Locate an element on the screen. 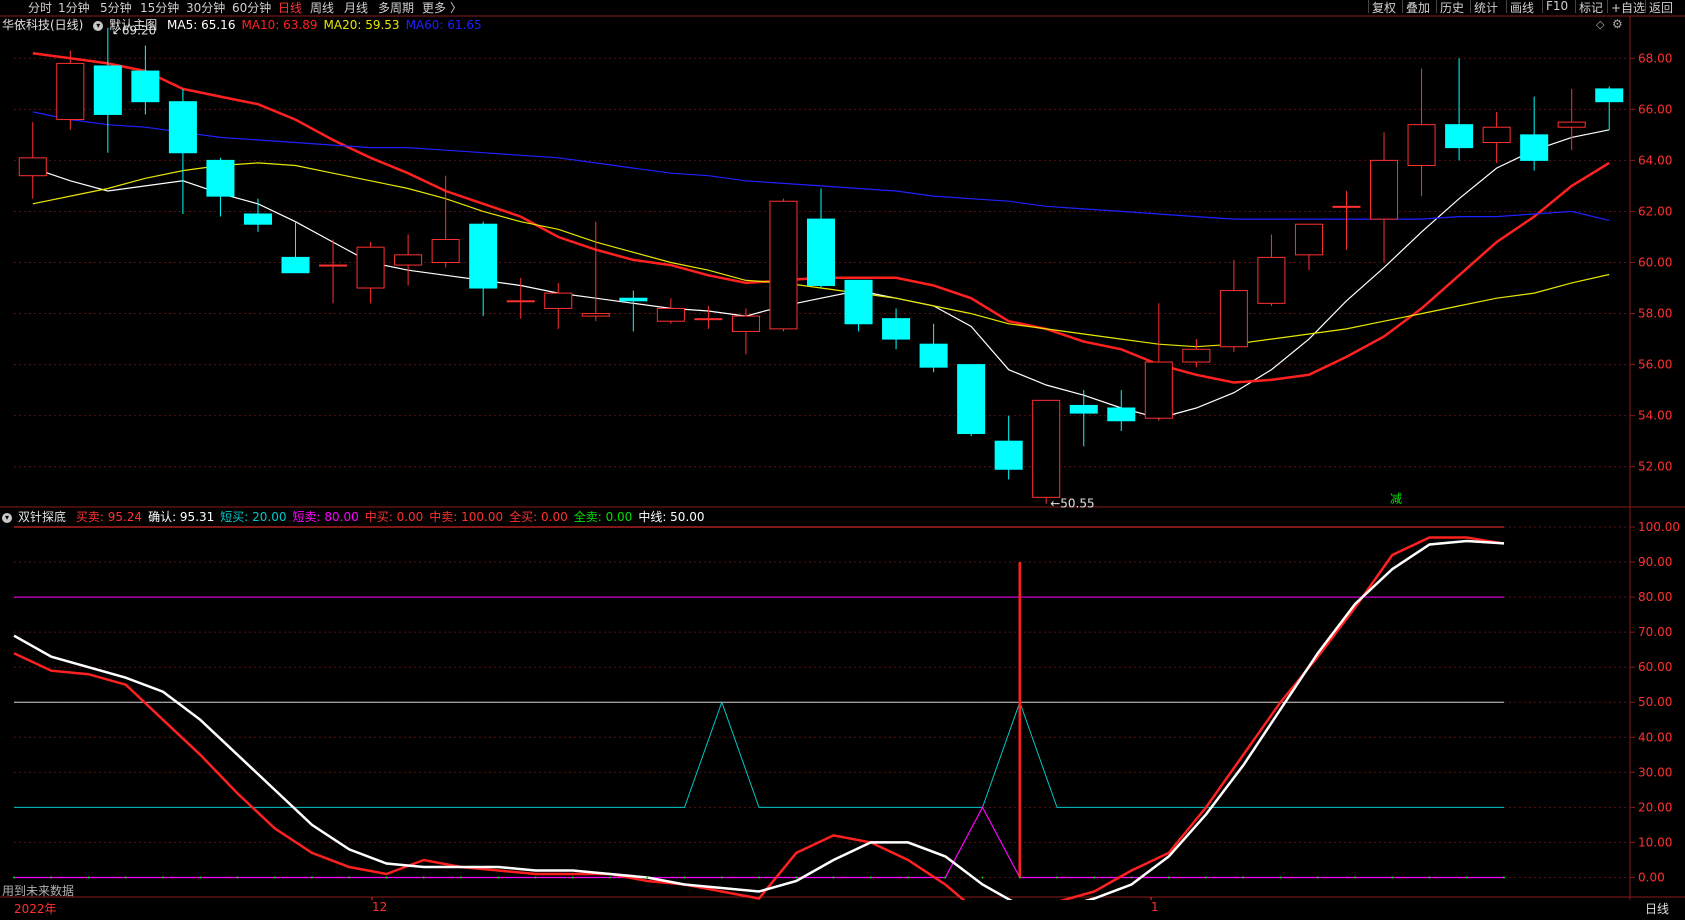  future-data-note: 用到未来数据 is located at coordinates (38, 891).